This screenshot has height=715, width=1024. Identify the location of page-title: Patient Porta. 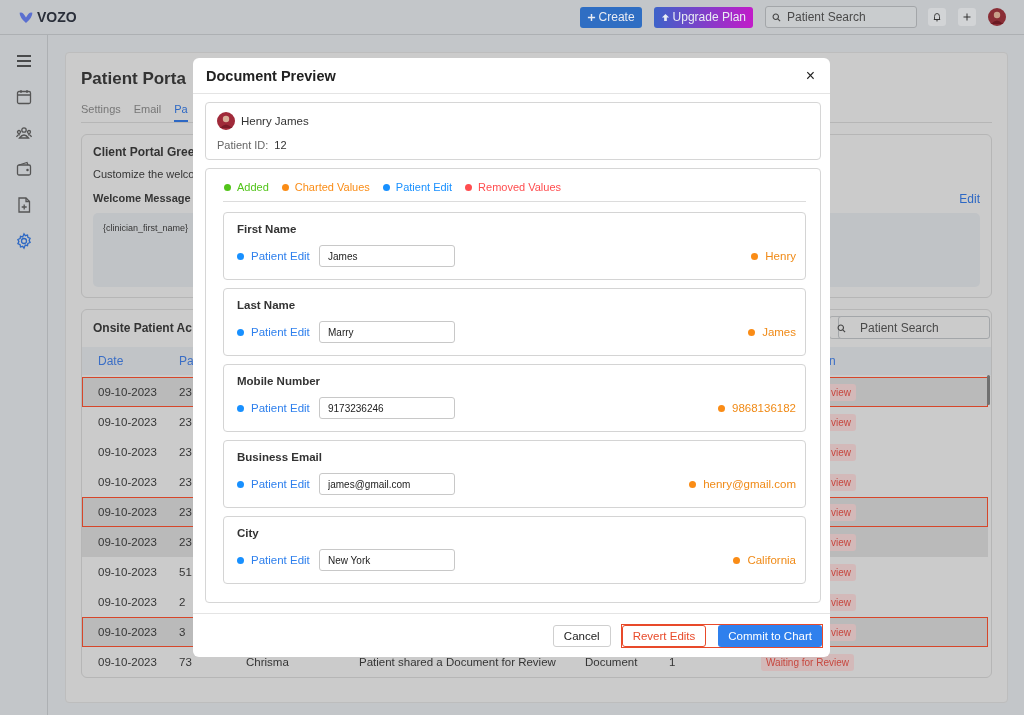
(133, 79).